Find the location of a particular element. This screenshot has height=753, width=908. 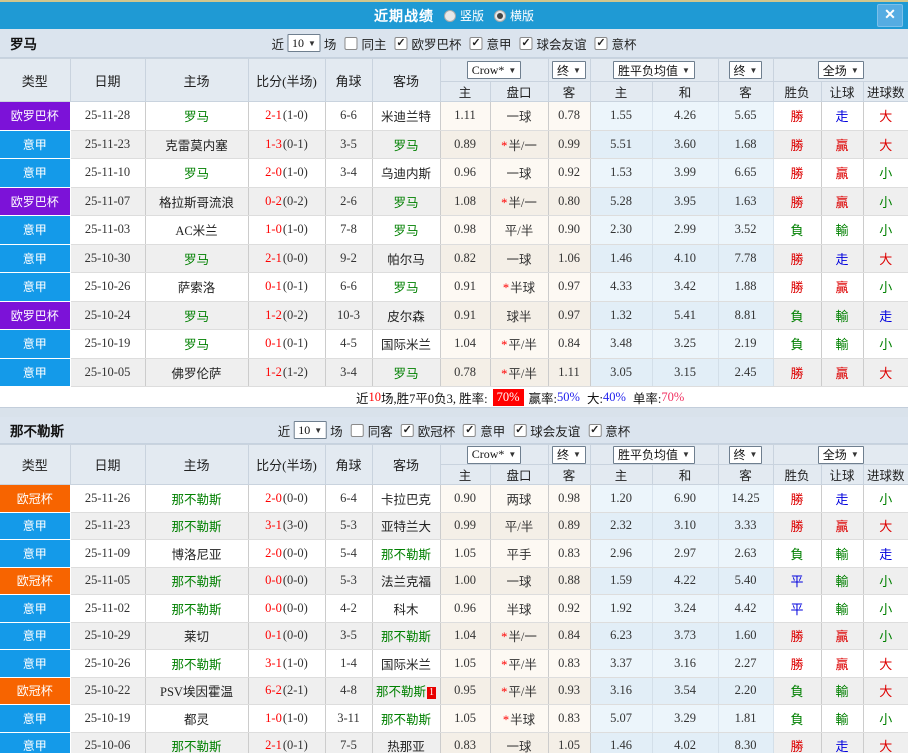

ah-handicap: *平/半 is located at coordinates (519, 344).